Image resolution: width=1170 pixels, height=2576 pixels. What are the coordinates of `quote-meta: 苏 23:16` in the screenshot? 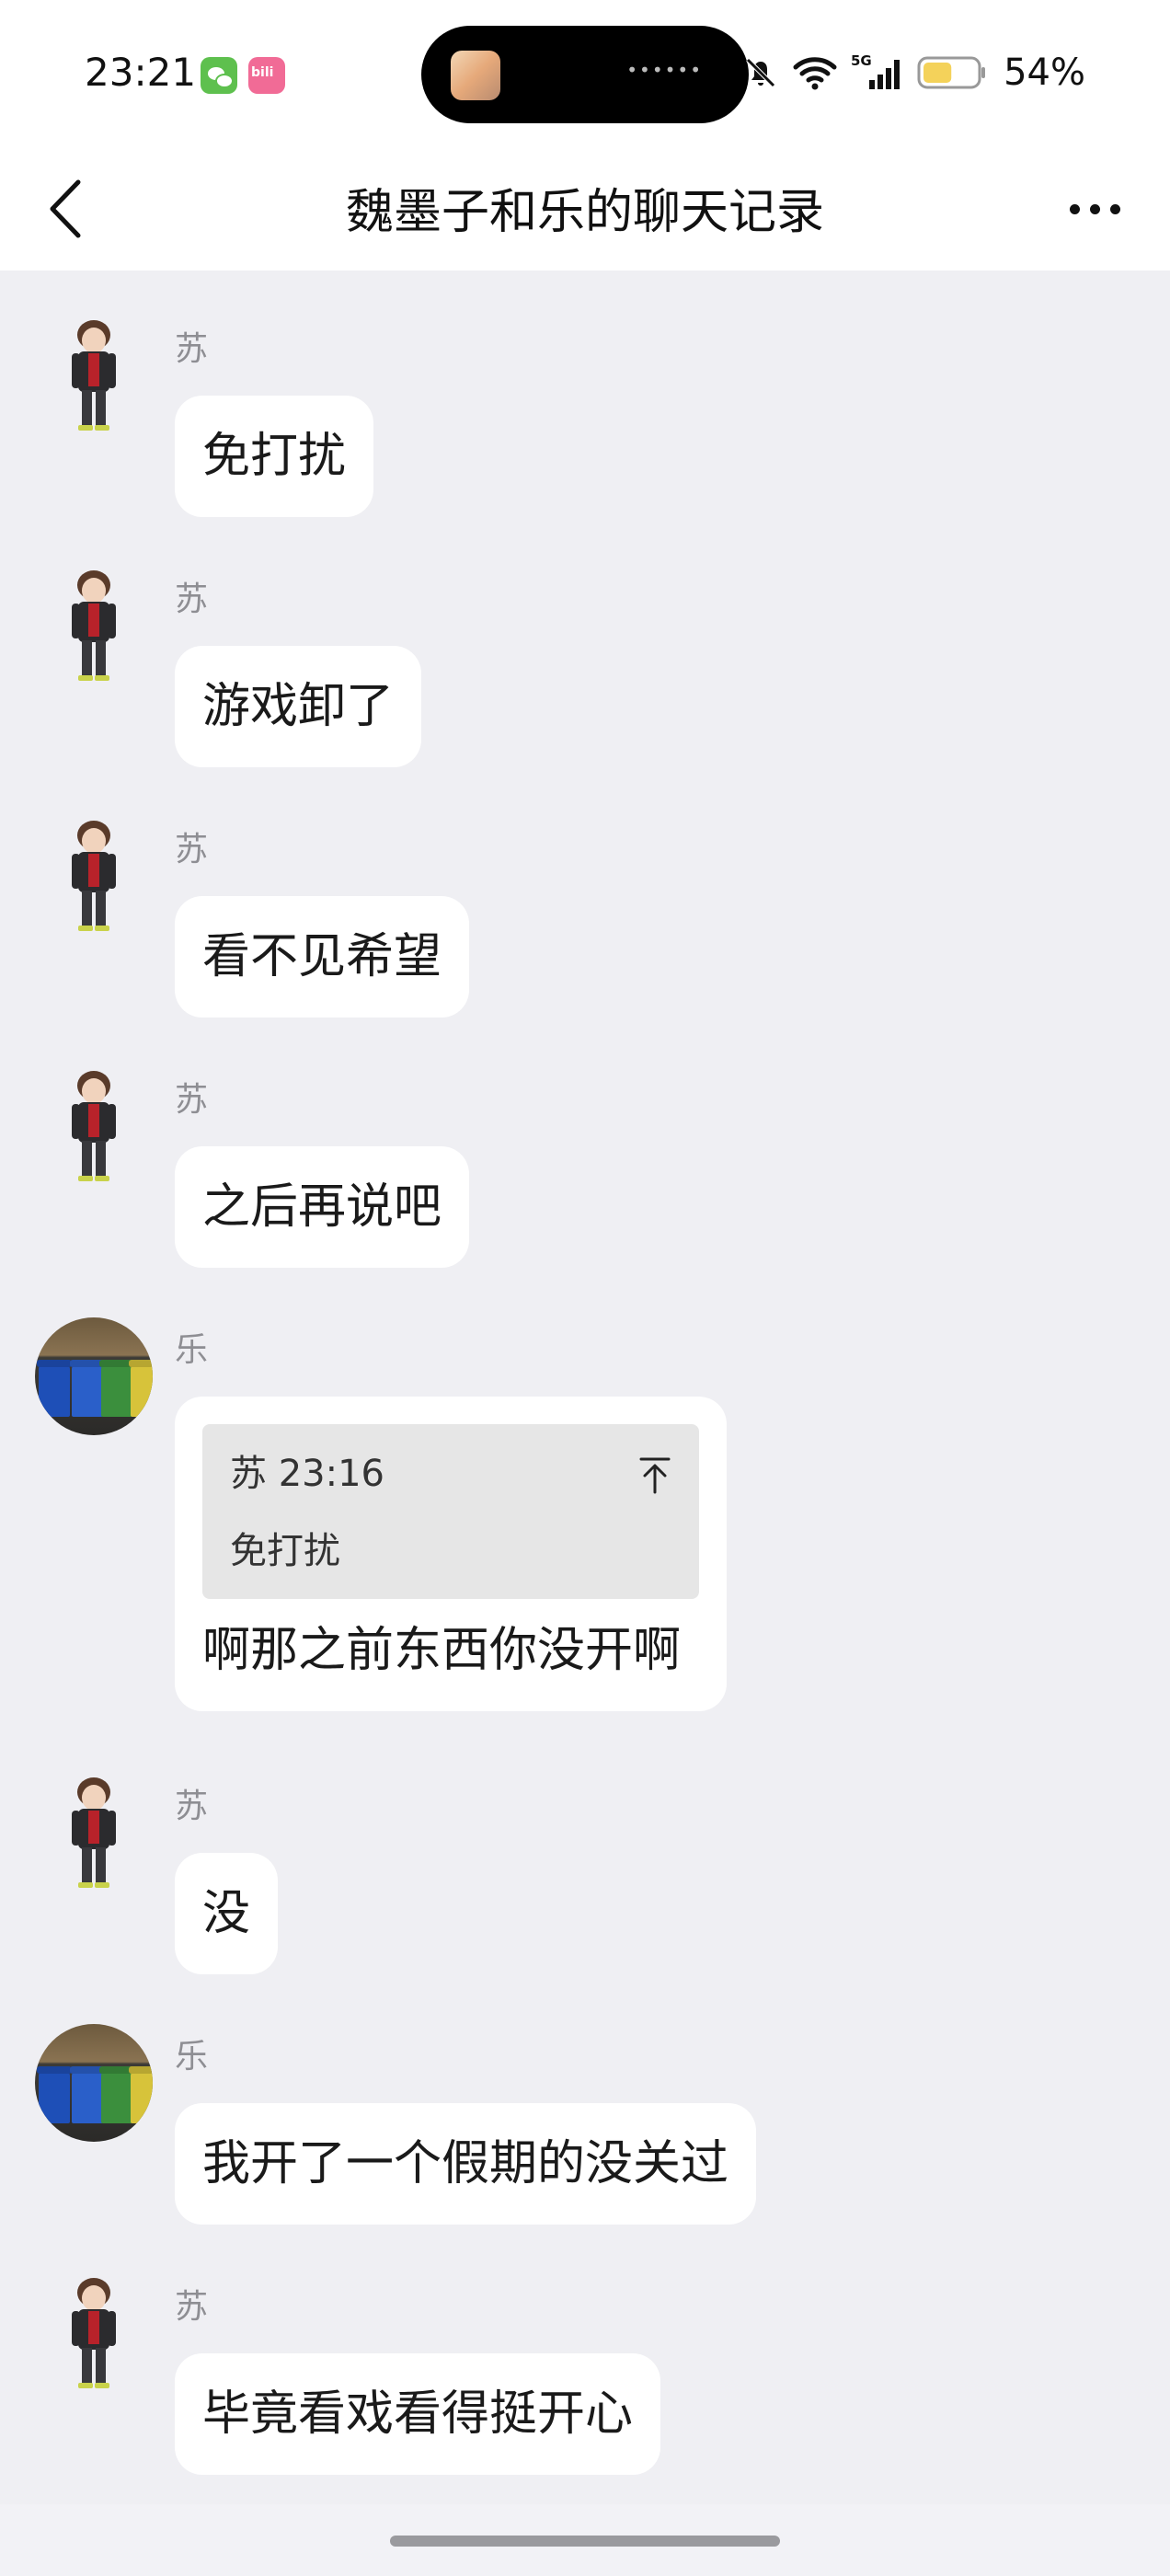 It's located at (307, 1474).